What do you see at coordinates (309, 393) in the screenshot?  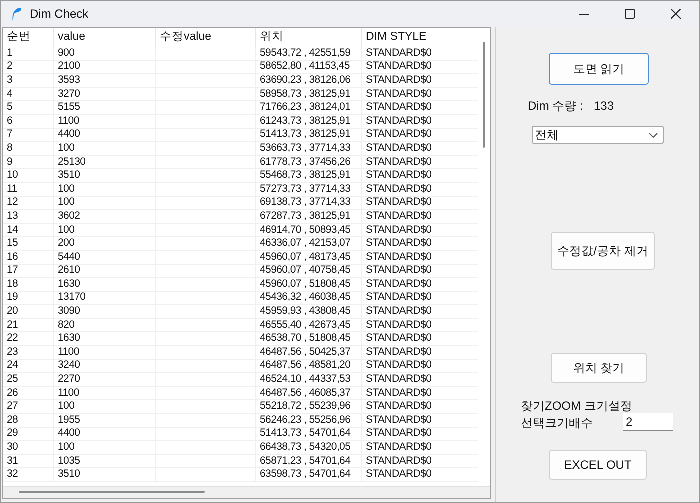 I see `table-cell: 46487,56 , 46085,37` at bounding box center [309, 393].